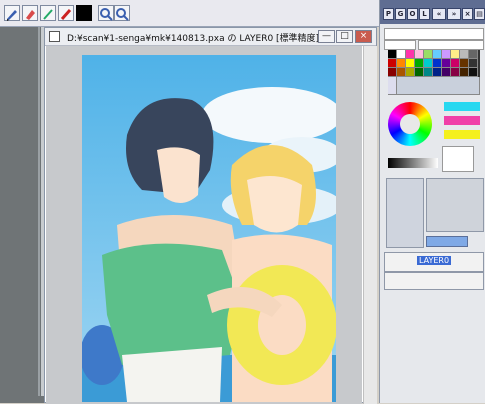  I want to click on layer-opacity-field, so click(447, 241).